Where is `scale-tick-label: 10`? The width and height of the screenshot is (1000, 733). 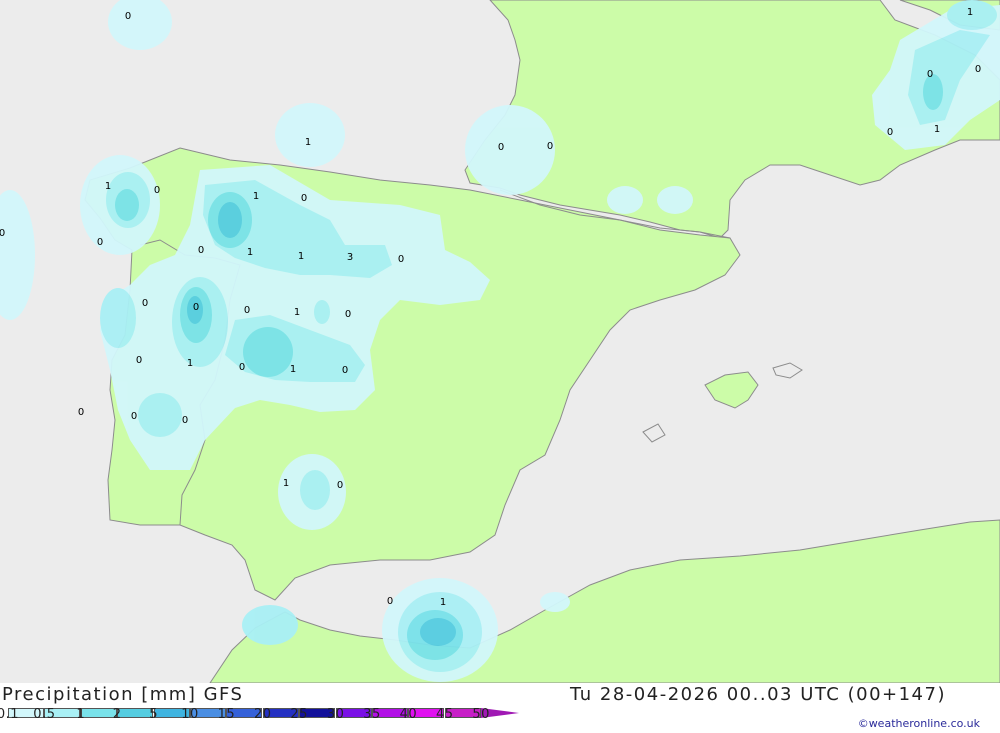 scale-tick-label: 10 is located at coordinates (190, 714).